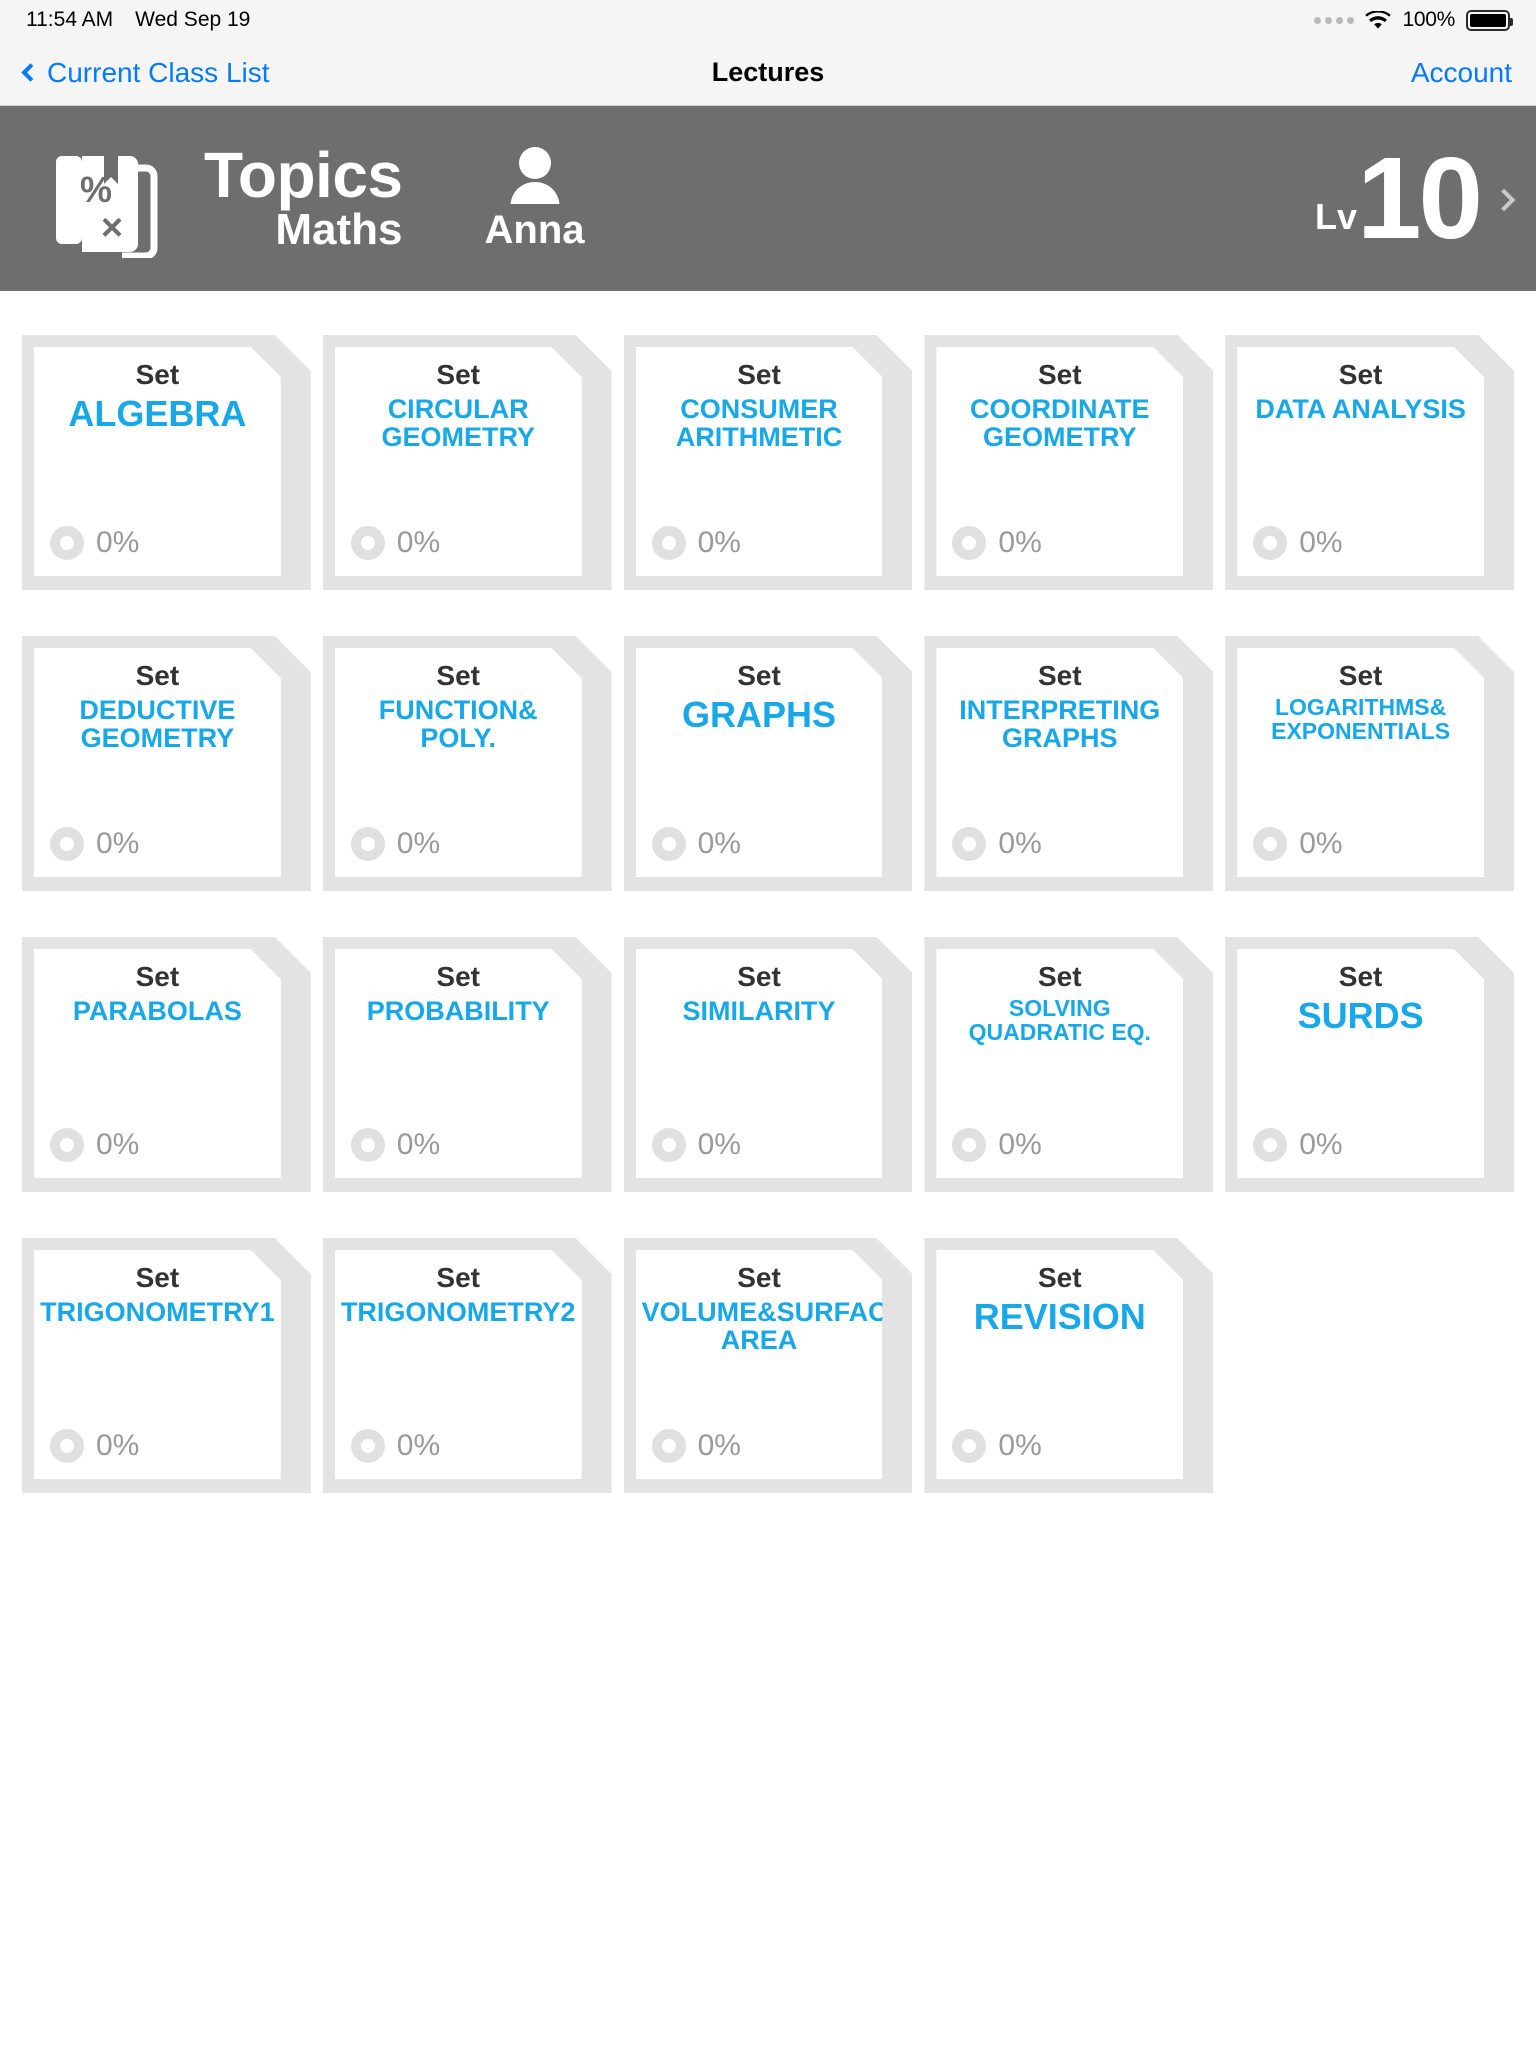 This screenshot has height=2048, width=1536. I want to click on topic-card: Set INTERPRETING GRAPHS 0%, so click(1068, 763).